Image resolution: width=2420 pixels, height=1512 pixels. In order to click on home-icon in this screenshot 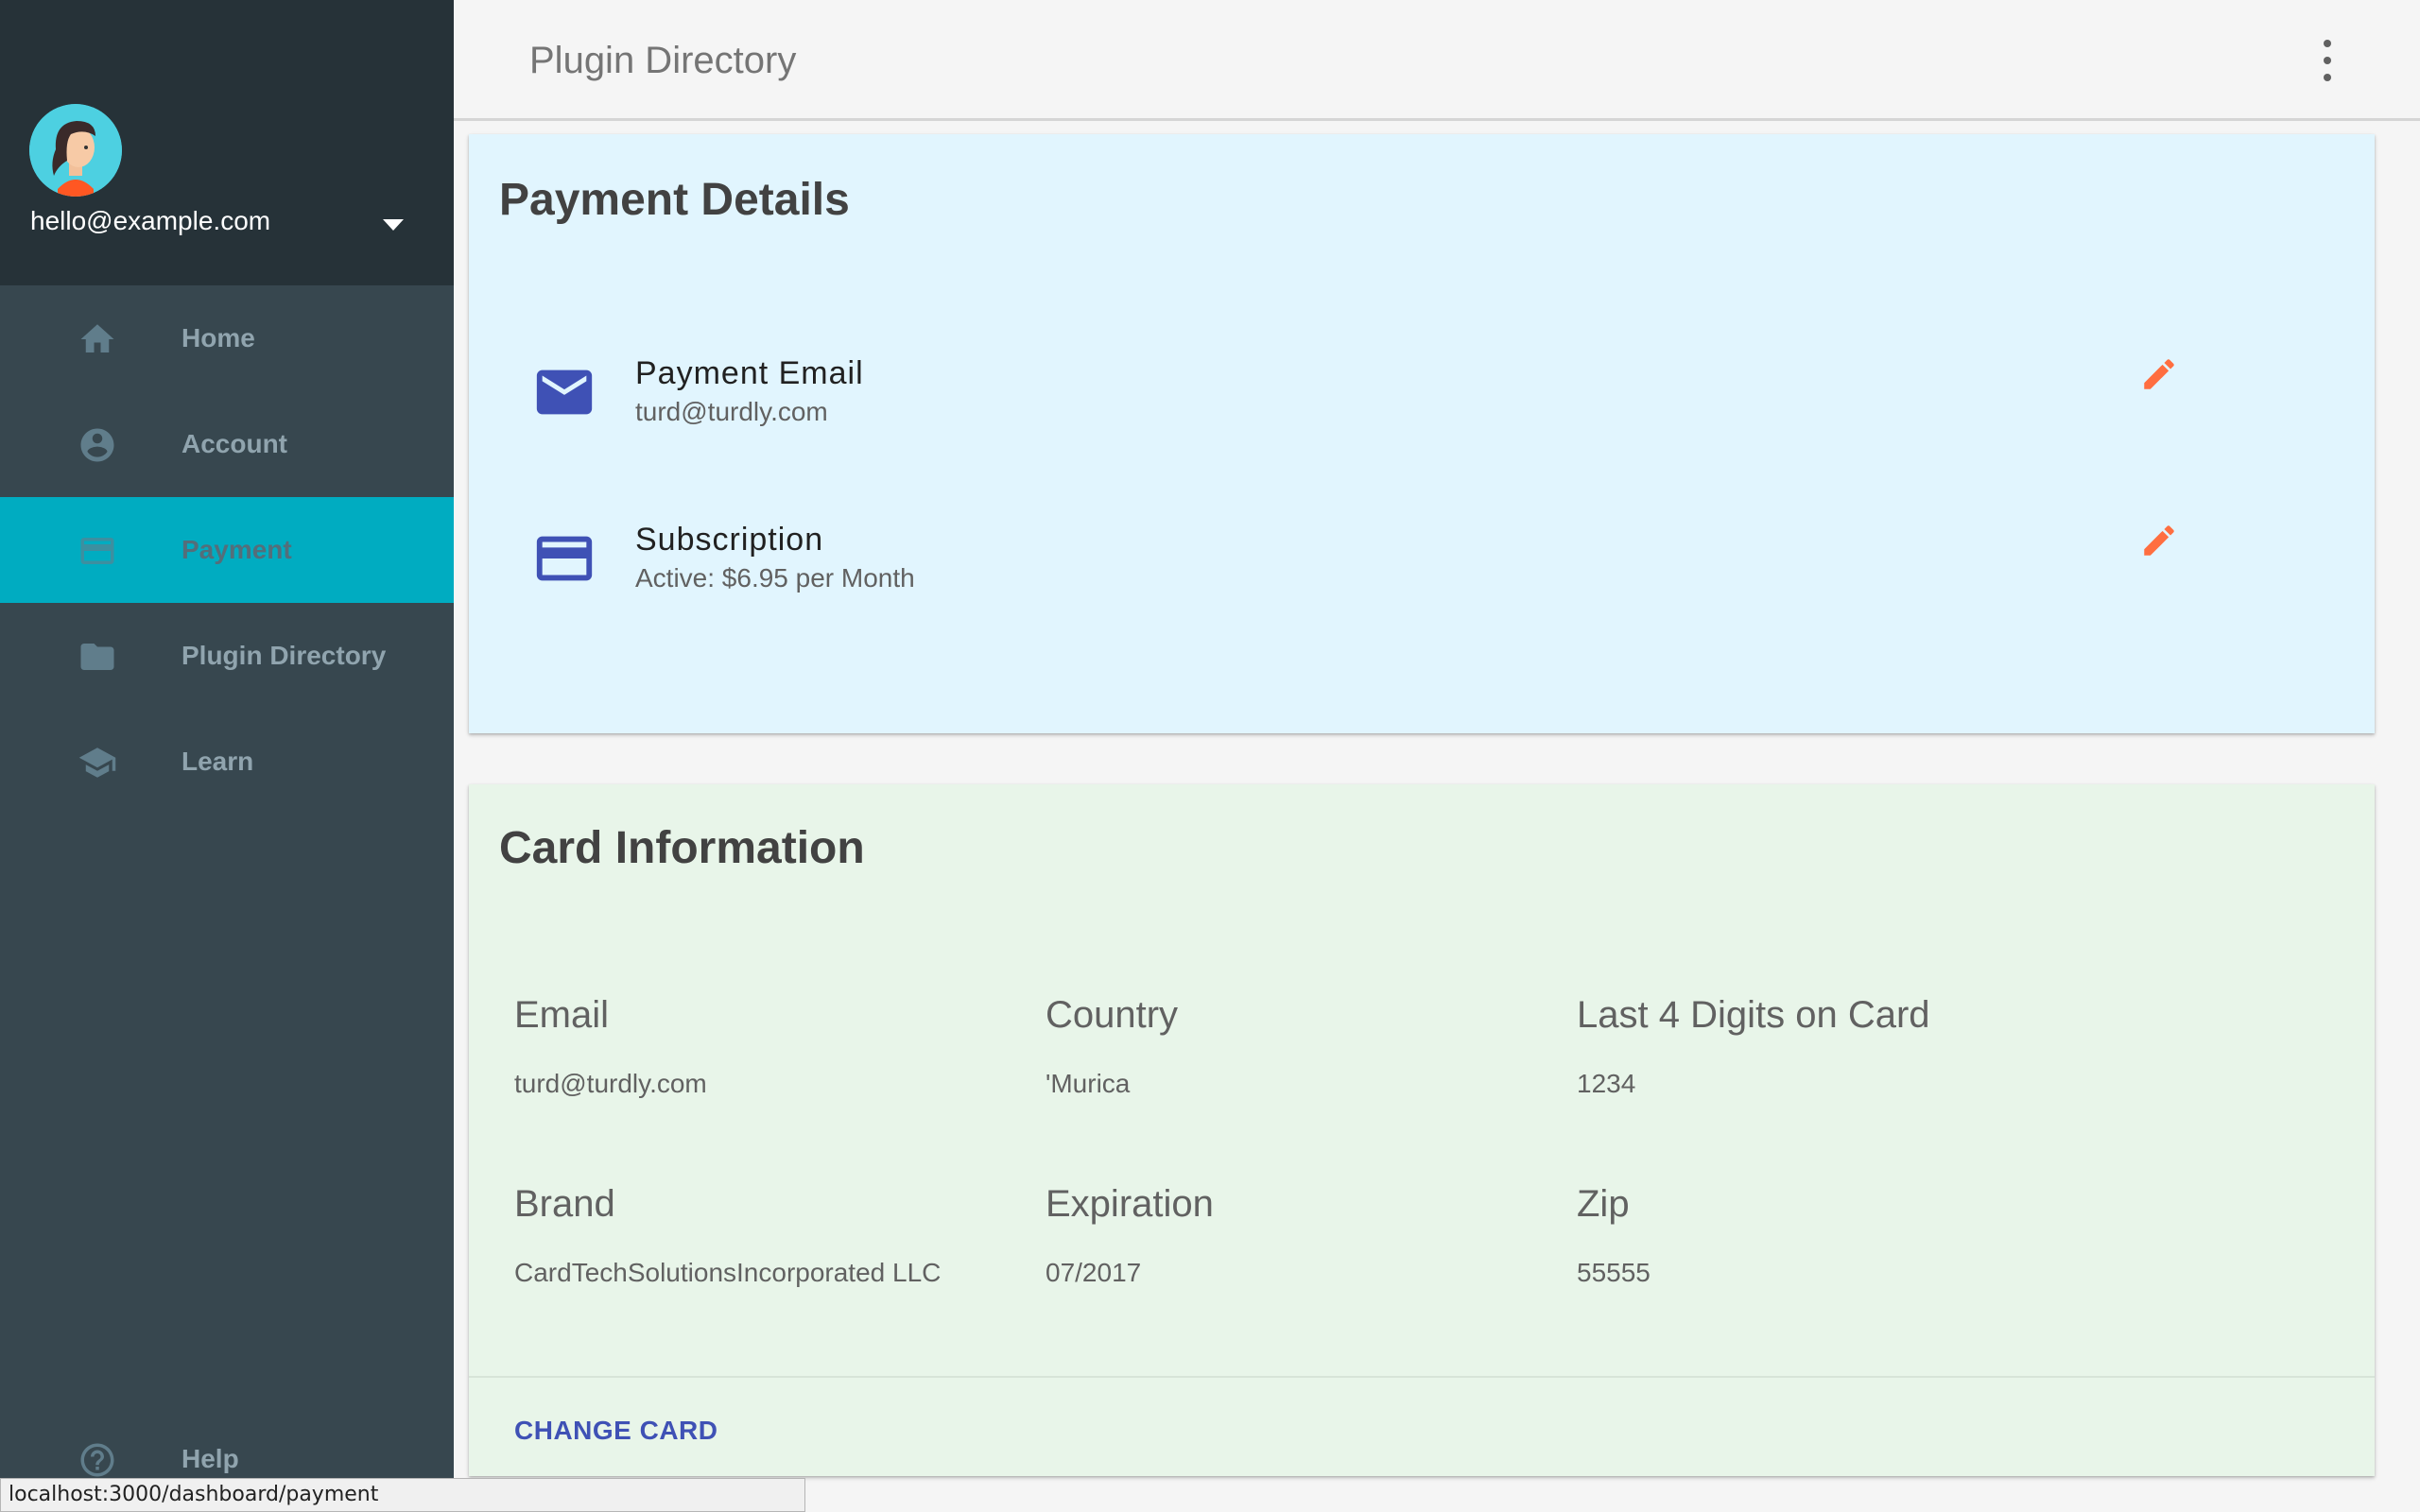, I will do `click(97, 339)`.